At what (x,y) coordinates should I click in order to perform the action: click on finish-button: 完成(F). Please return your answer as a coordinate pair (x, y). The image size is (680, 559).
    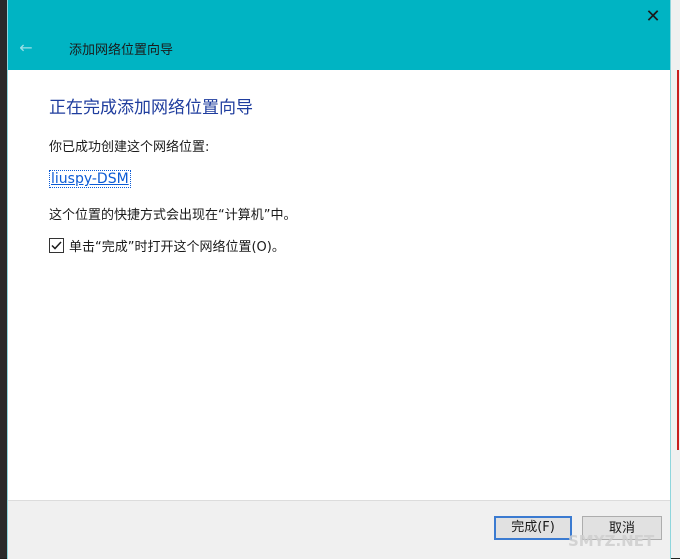
    Looking at the image, I should click on (533, 528).